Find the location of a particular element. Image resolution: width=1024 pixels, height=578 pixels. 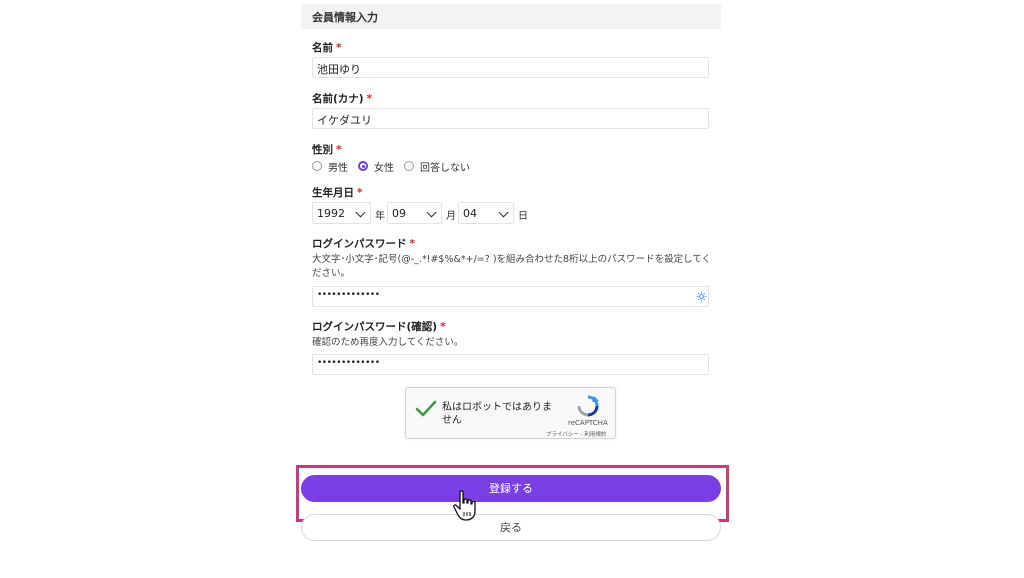

day-unit: 日 is located at coordinates (523, 216).